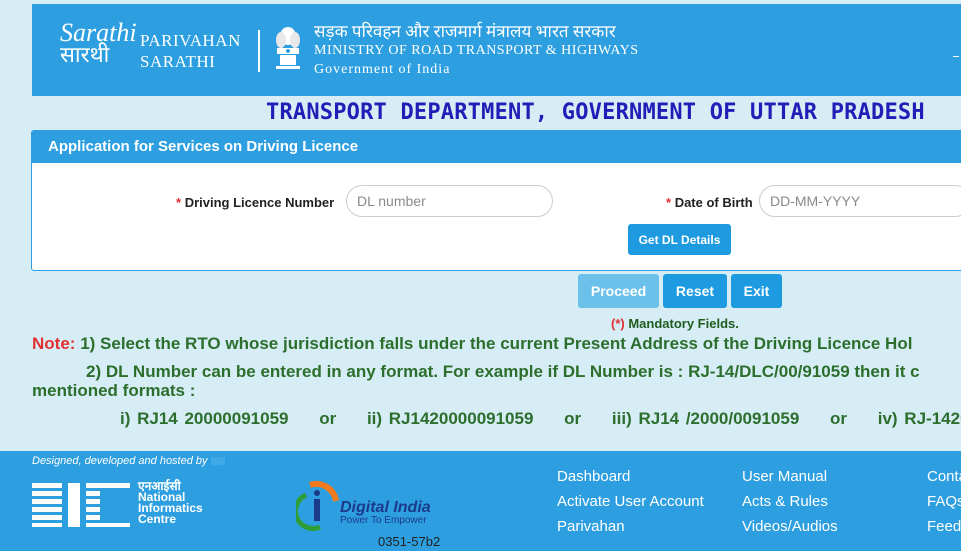 The width and height of the screenshot is (961, 551). What do you see at coordinates (784, 476) in the screenshot?
I see `footer-link-user-manual: User Manual` at bounding box center [784, 476].